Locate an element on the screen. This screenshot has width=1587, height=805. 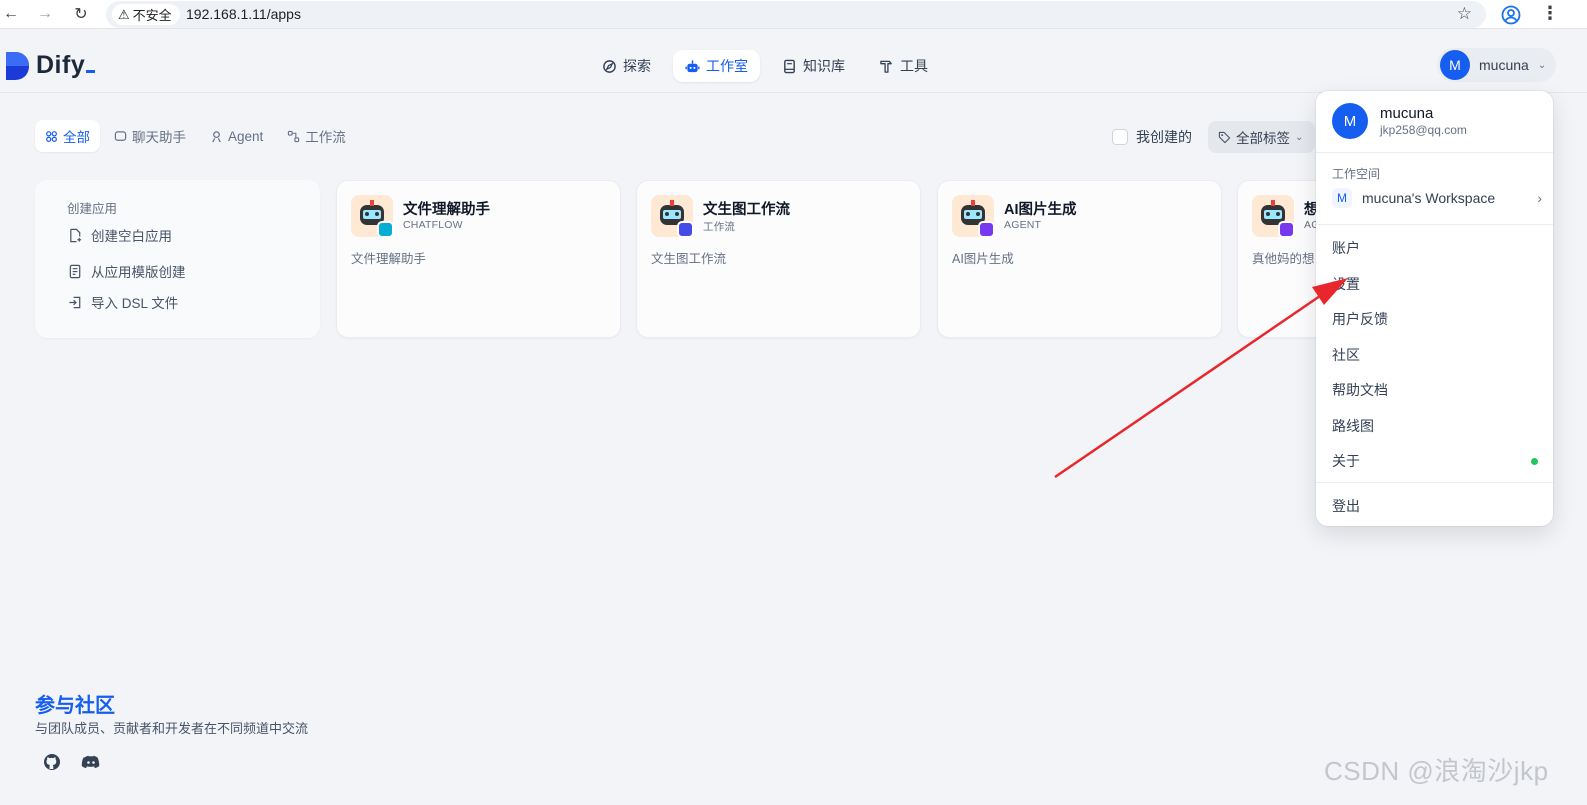
app-description: 真他妈的想 is located at coordinates (1283, 259).